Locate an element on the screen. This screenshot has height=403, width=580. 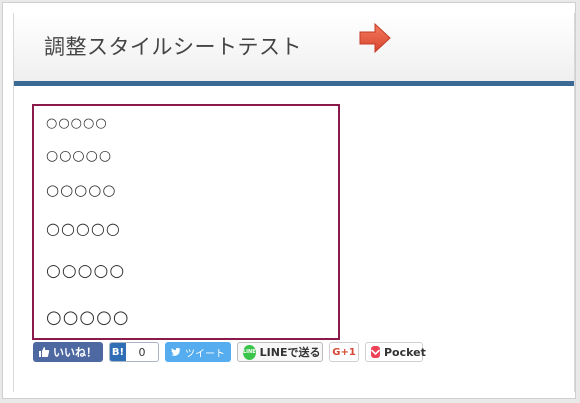
hatena-bookmark-button: B! 0 is located at coordinates (134, 352).